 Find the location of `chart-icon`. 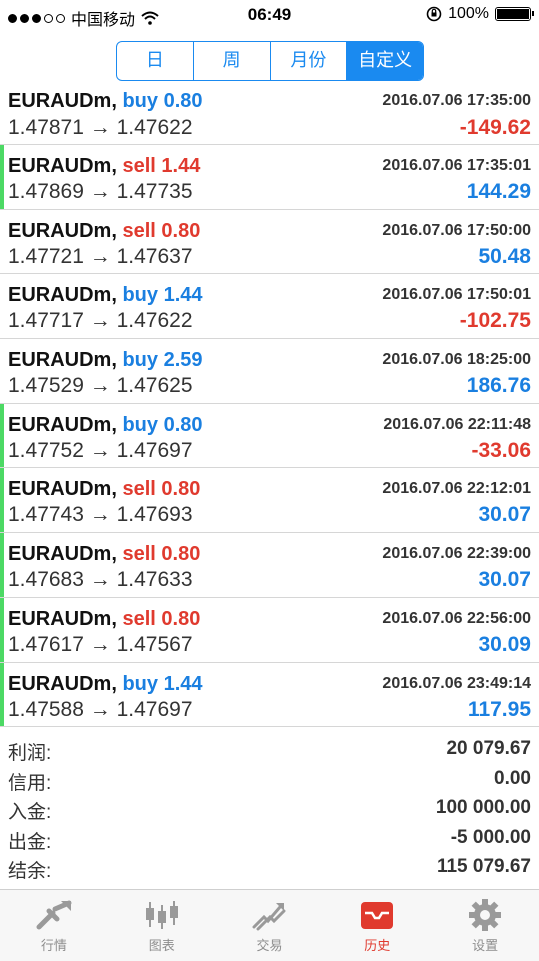

chart-icon is located at coordinates (161, 915).